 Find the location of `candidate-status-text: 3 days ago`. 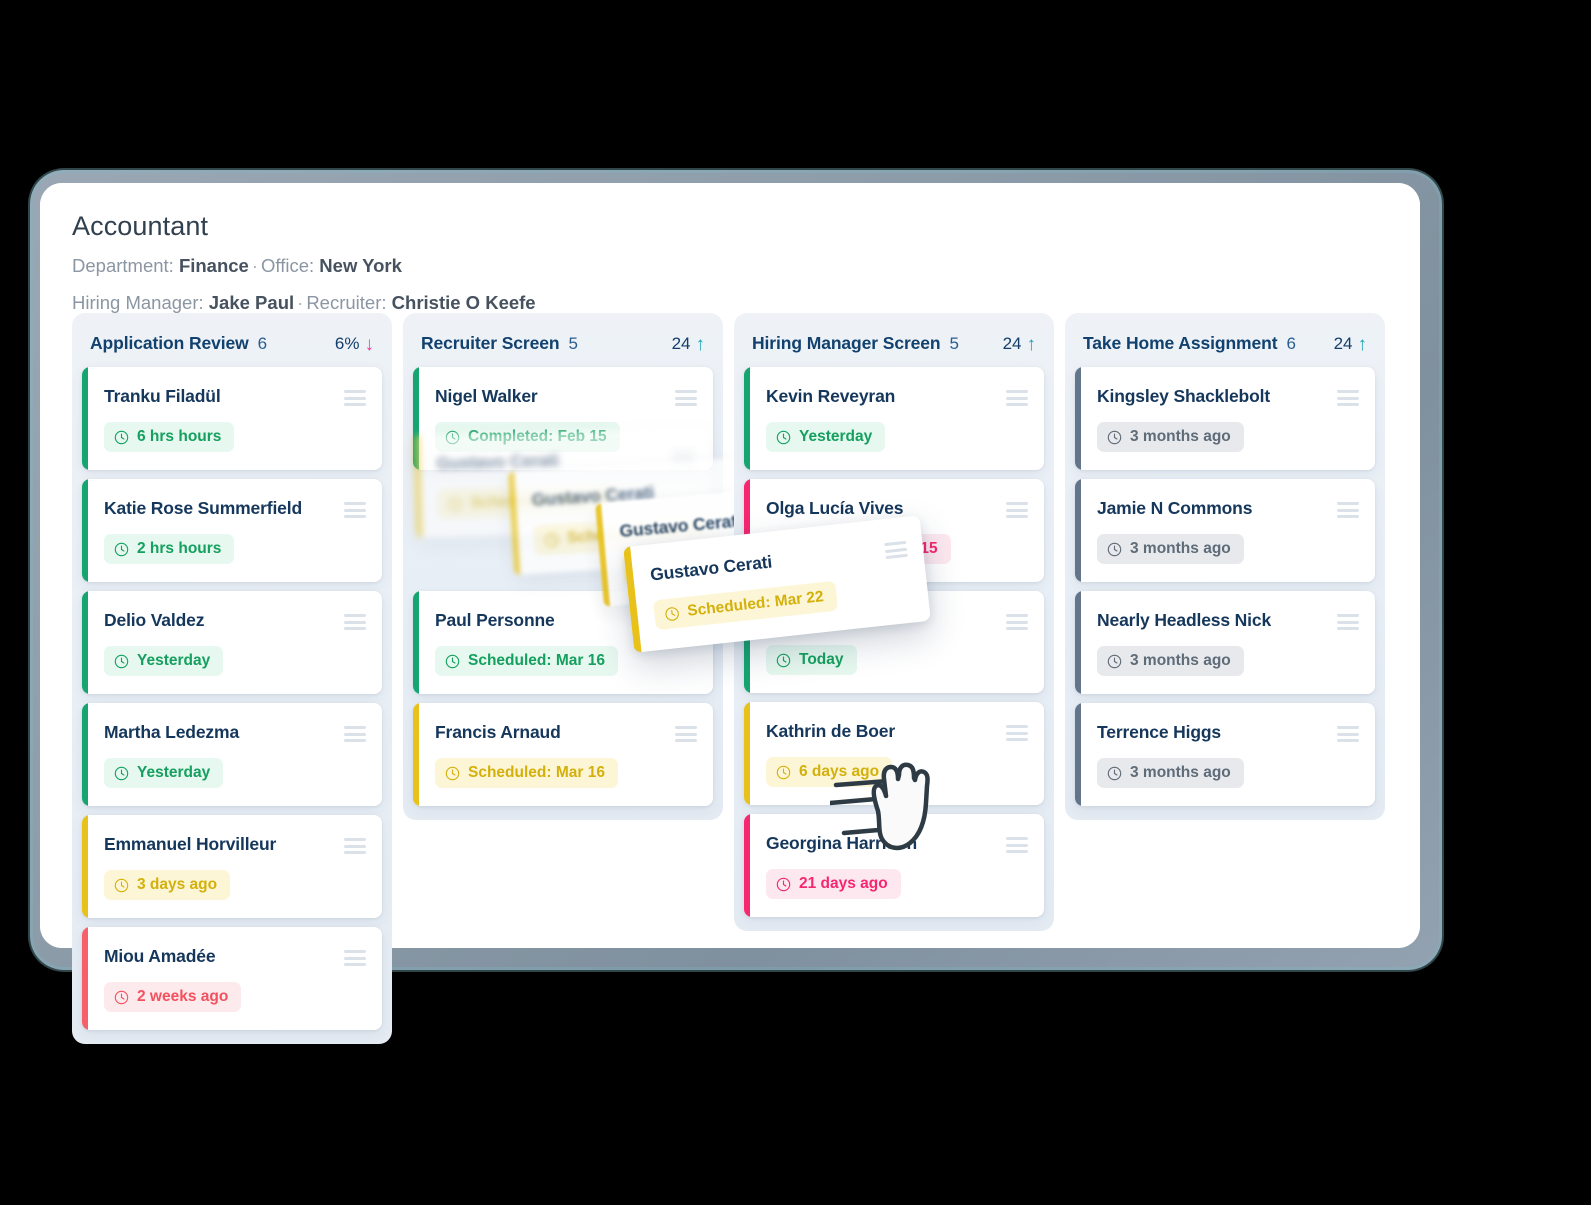

candidate-status-text: 3 days ago is located at coordinates (177, 884).